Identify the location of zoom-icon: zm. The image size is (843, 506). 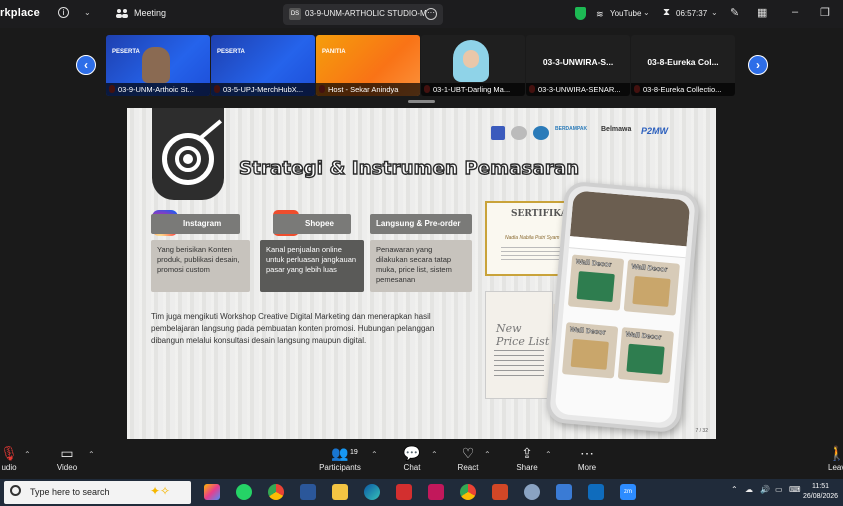
(628, 492).